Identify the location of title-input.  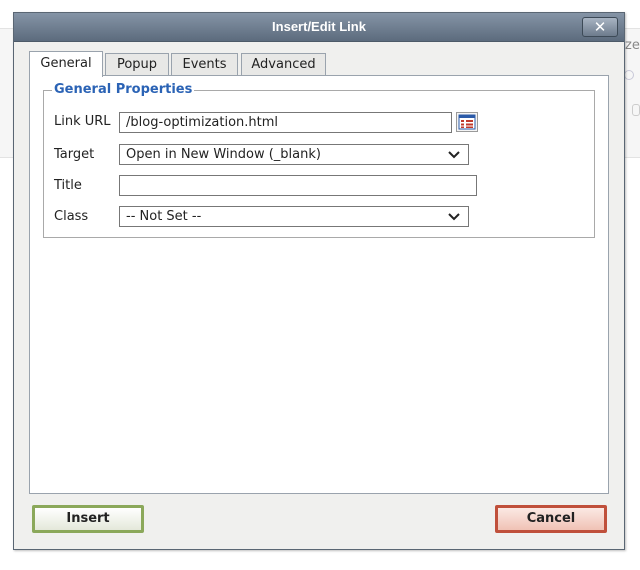
(298, 185).